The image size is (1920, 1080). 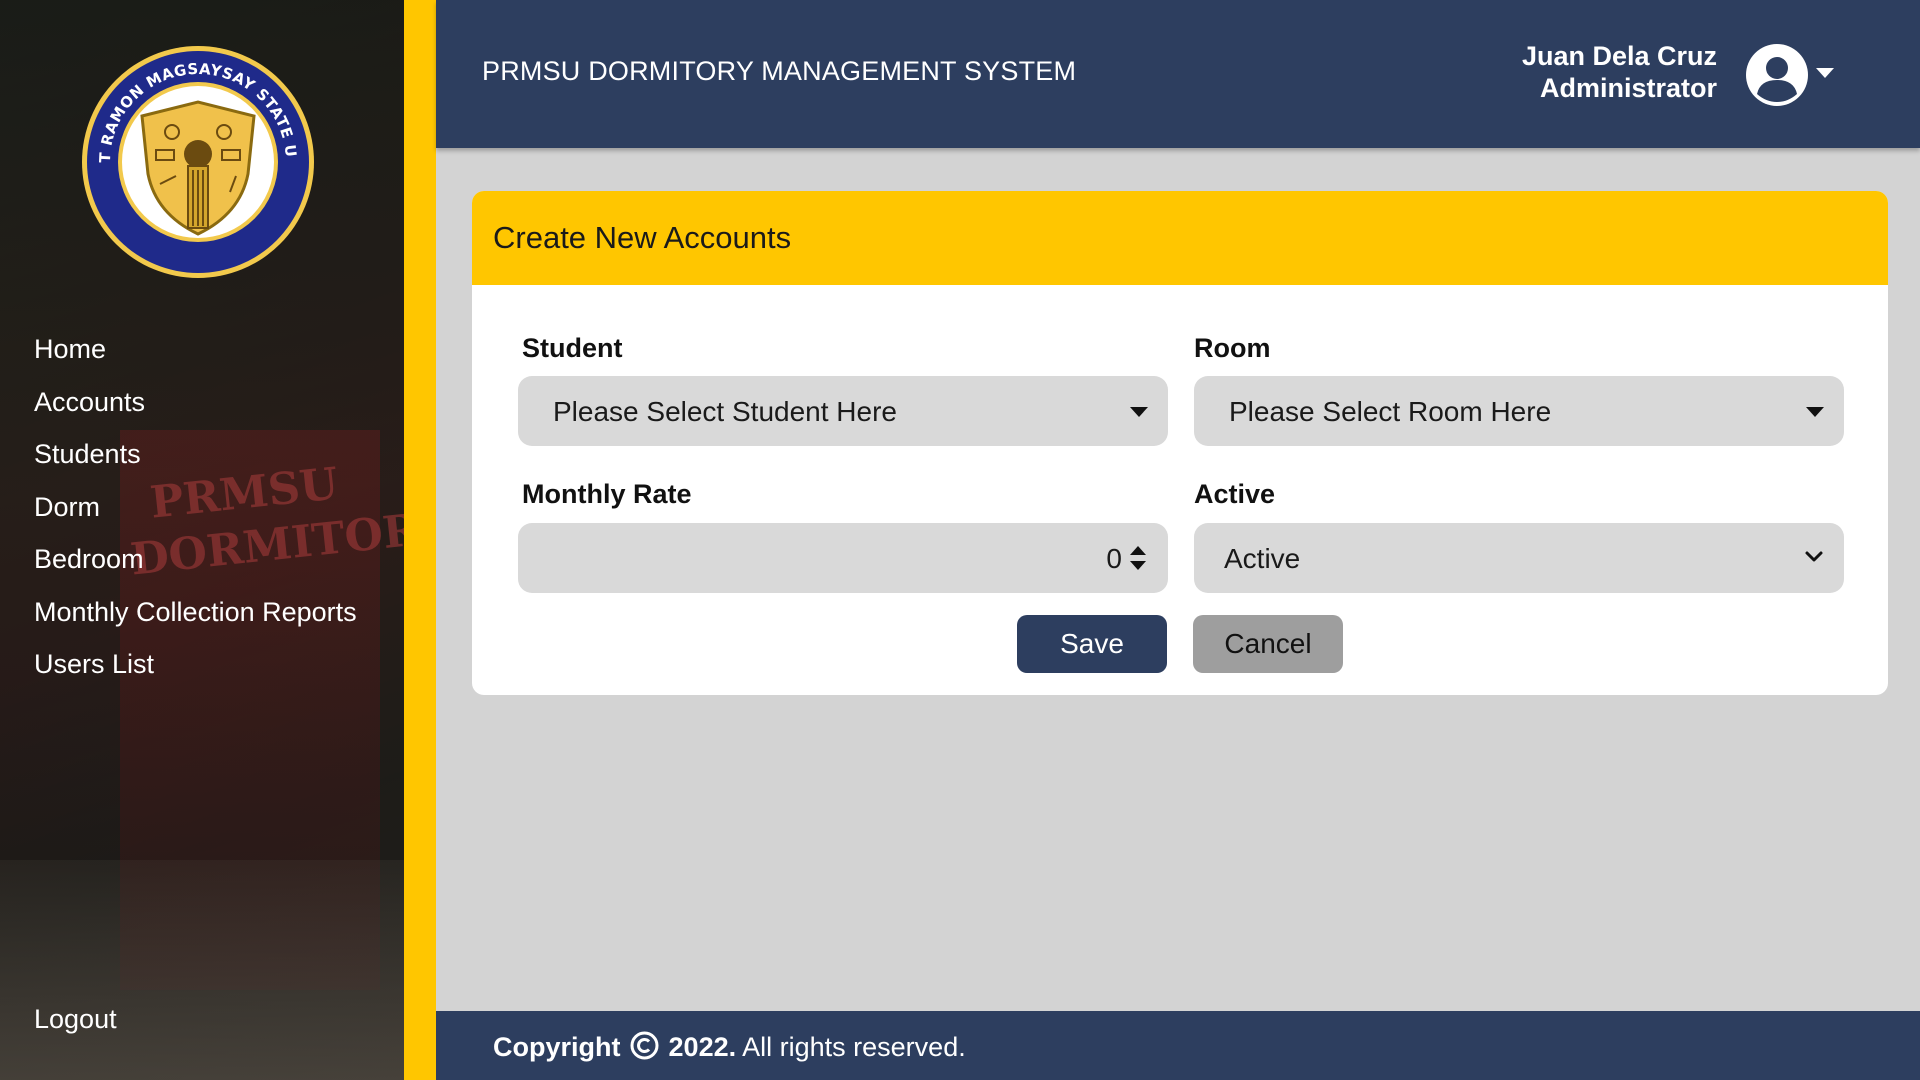 I want to click on monthly-rate-input: 0, so click(x=843, y=558).